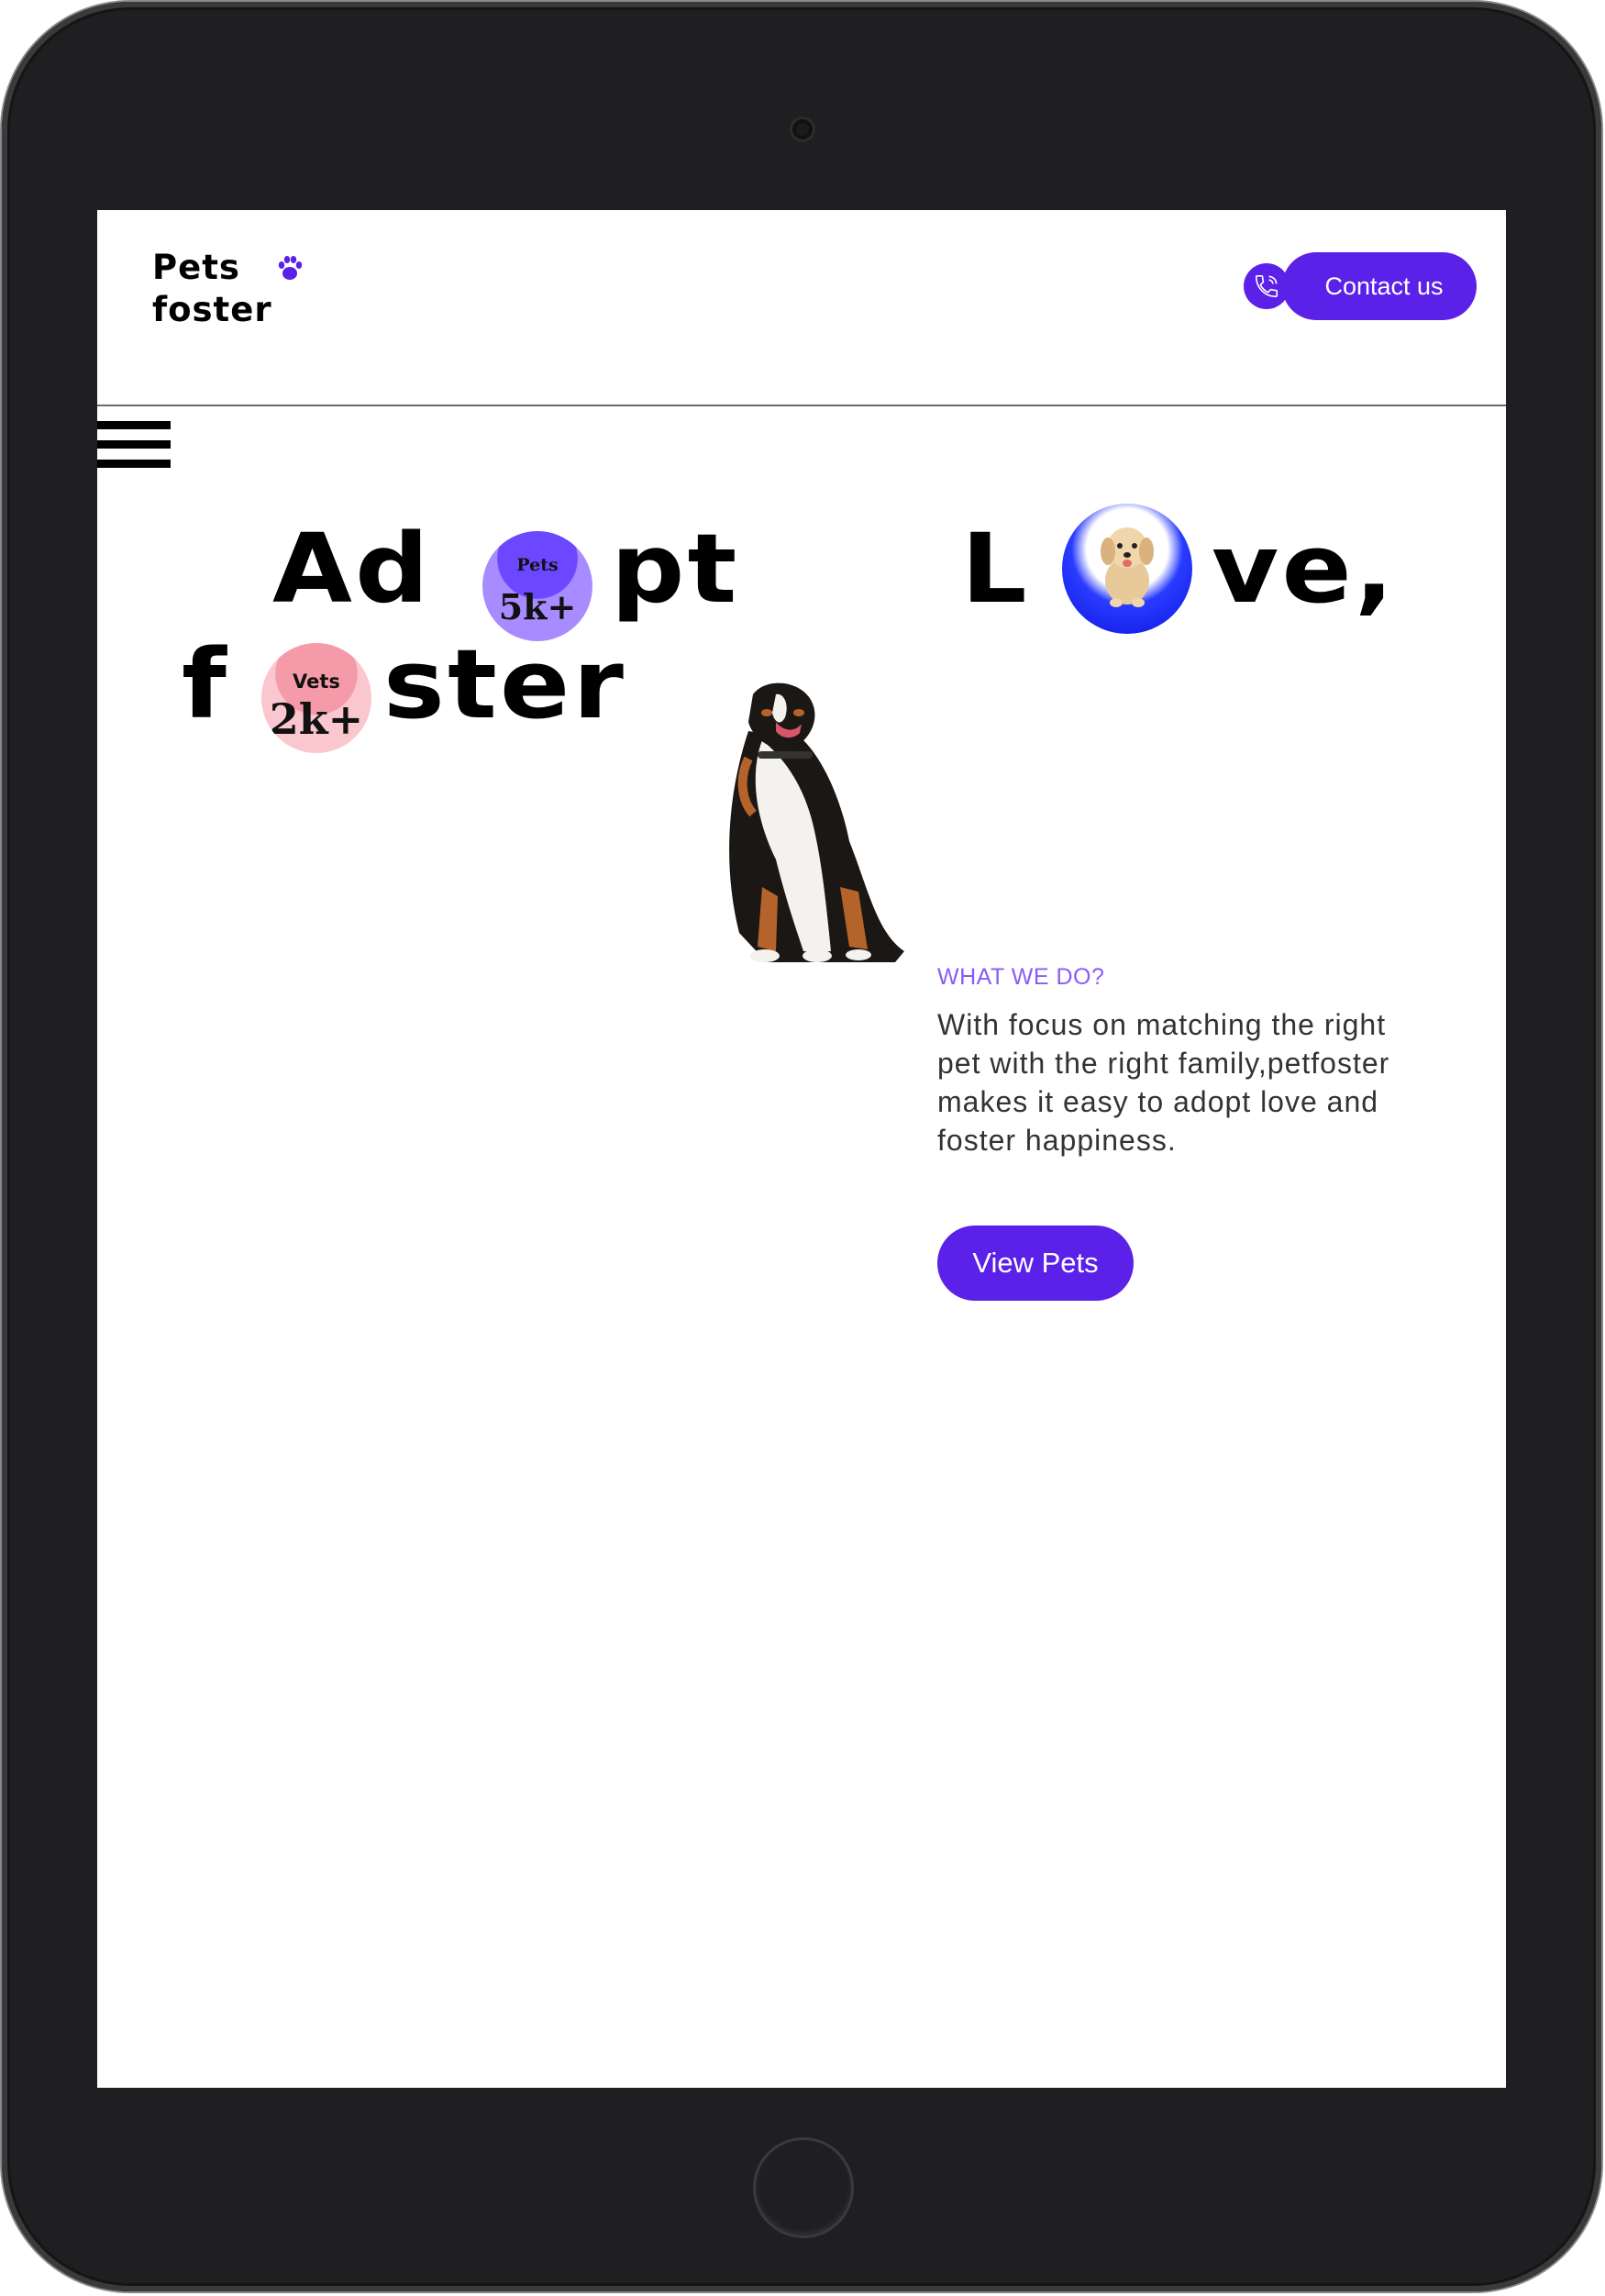 The image size is (1605, 2296). Describe the element at coordinates (803, 2187) in the screenshot. I see `home-button` at that location.